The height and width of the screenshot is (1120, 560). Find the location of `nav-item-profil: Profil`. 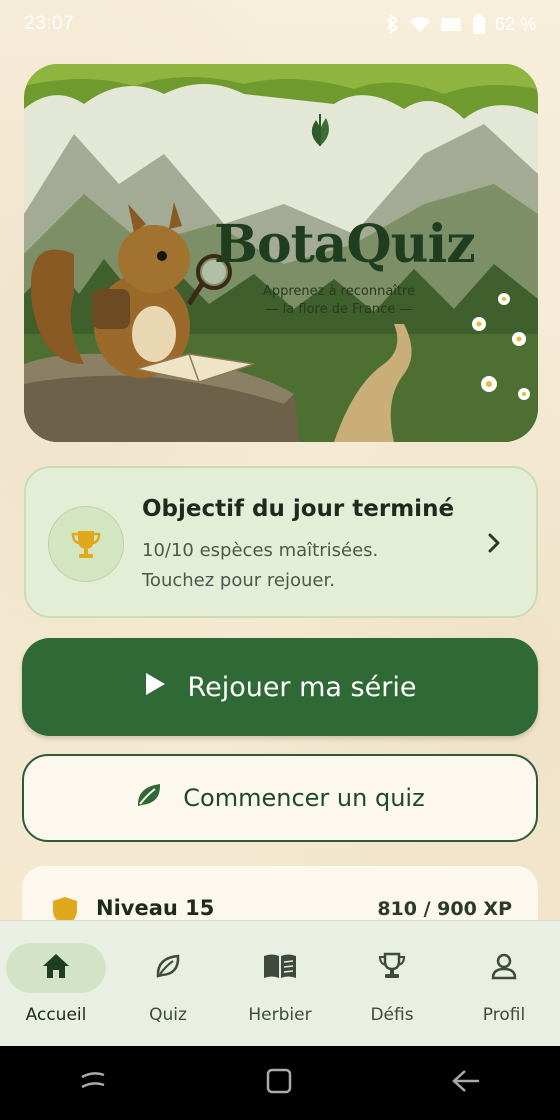

nav-item-profil: Profil is located at coordinates (504, 984).